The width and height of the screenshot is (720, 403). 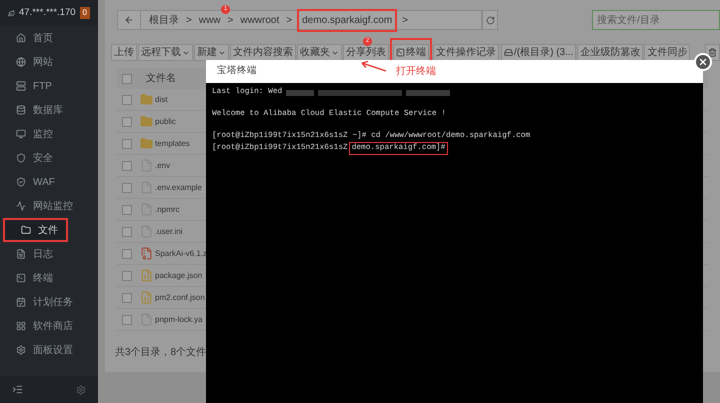 What do you see at coordinates (263, 52) in the screenshot?
I see `toolbar-button: 文件内容搜索` at bounding box center [263, 52].